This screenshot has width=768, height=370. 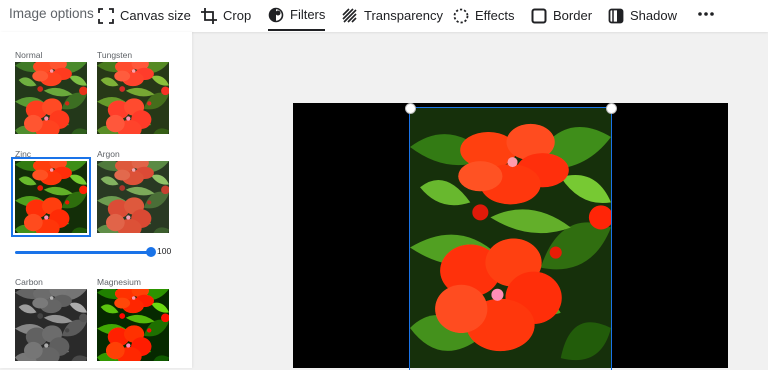 I want to click on slider-knob, so click(x=151, y=252).